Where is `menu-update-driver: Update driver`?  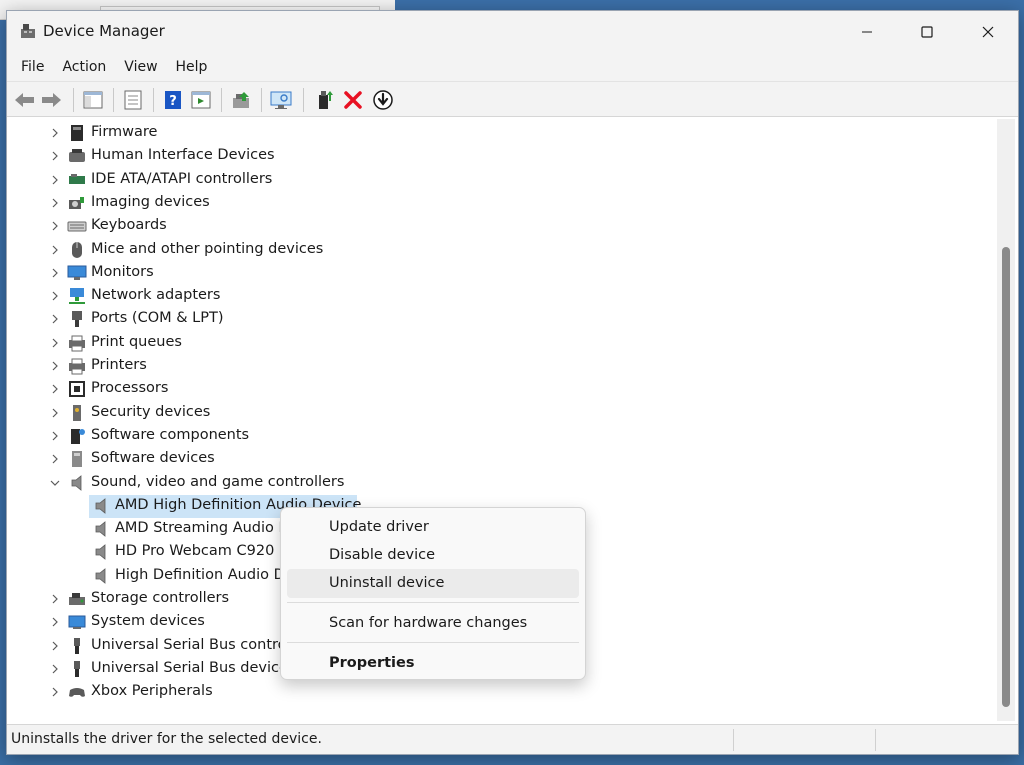
menu-update-driver: Update driver is located at coordinates (433, 527).